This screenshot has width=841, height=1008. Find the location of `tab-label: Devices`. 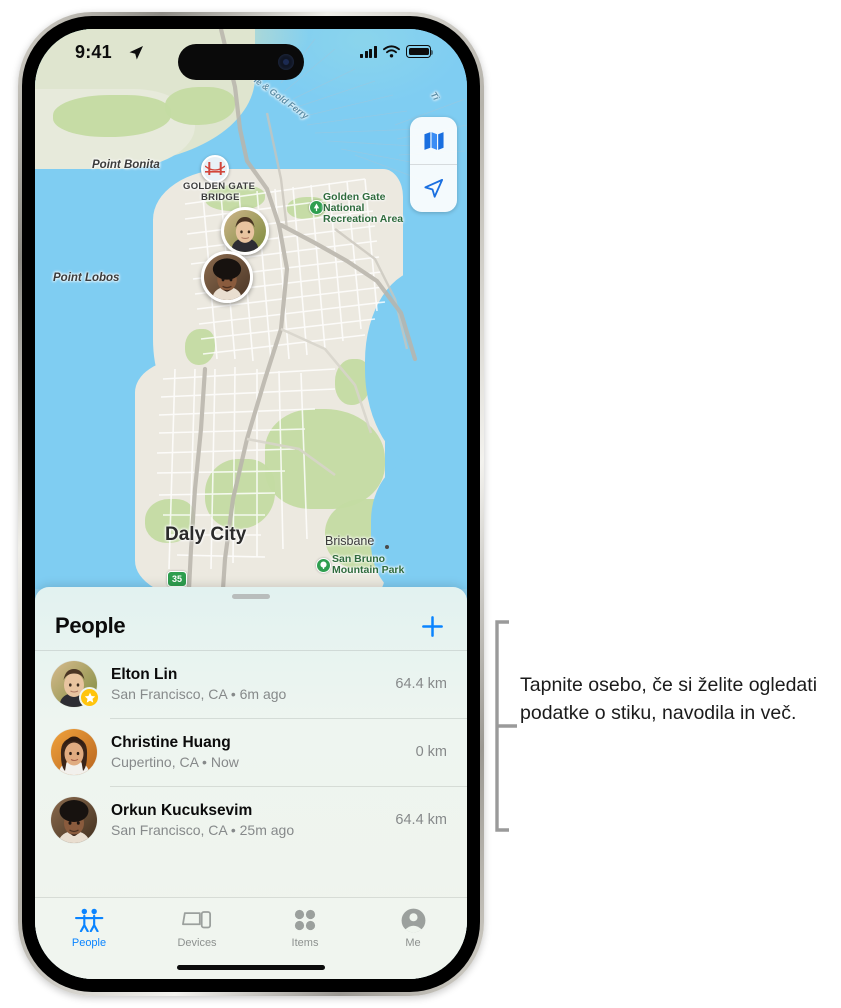

tab-label: Devices is located at coordinates (197, 943).